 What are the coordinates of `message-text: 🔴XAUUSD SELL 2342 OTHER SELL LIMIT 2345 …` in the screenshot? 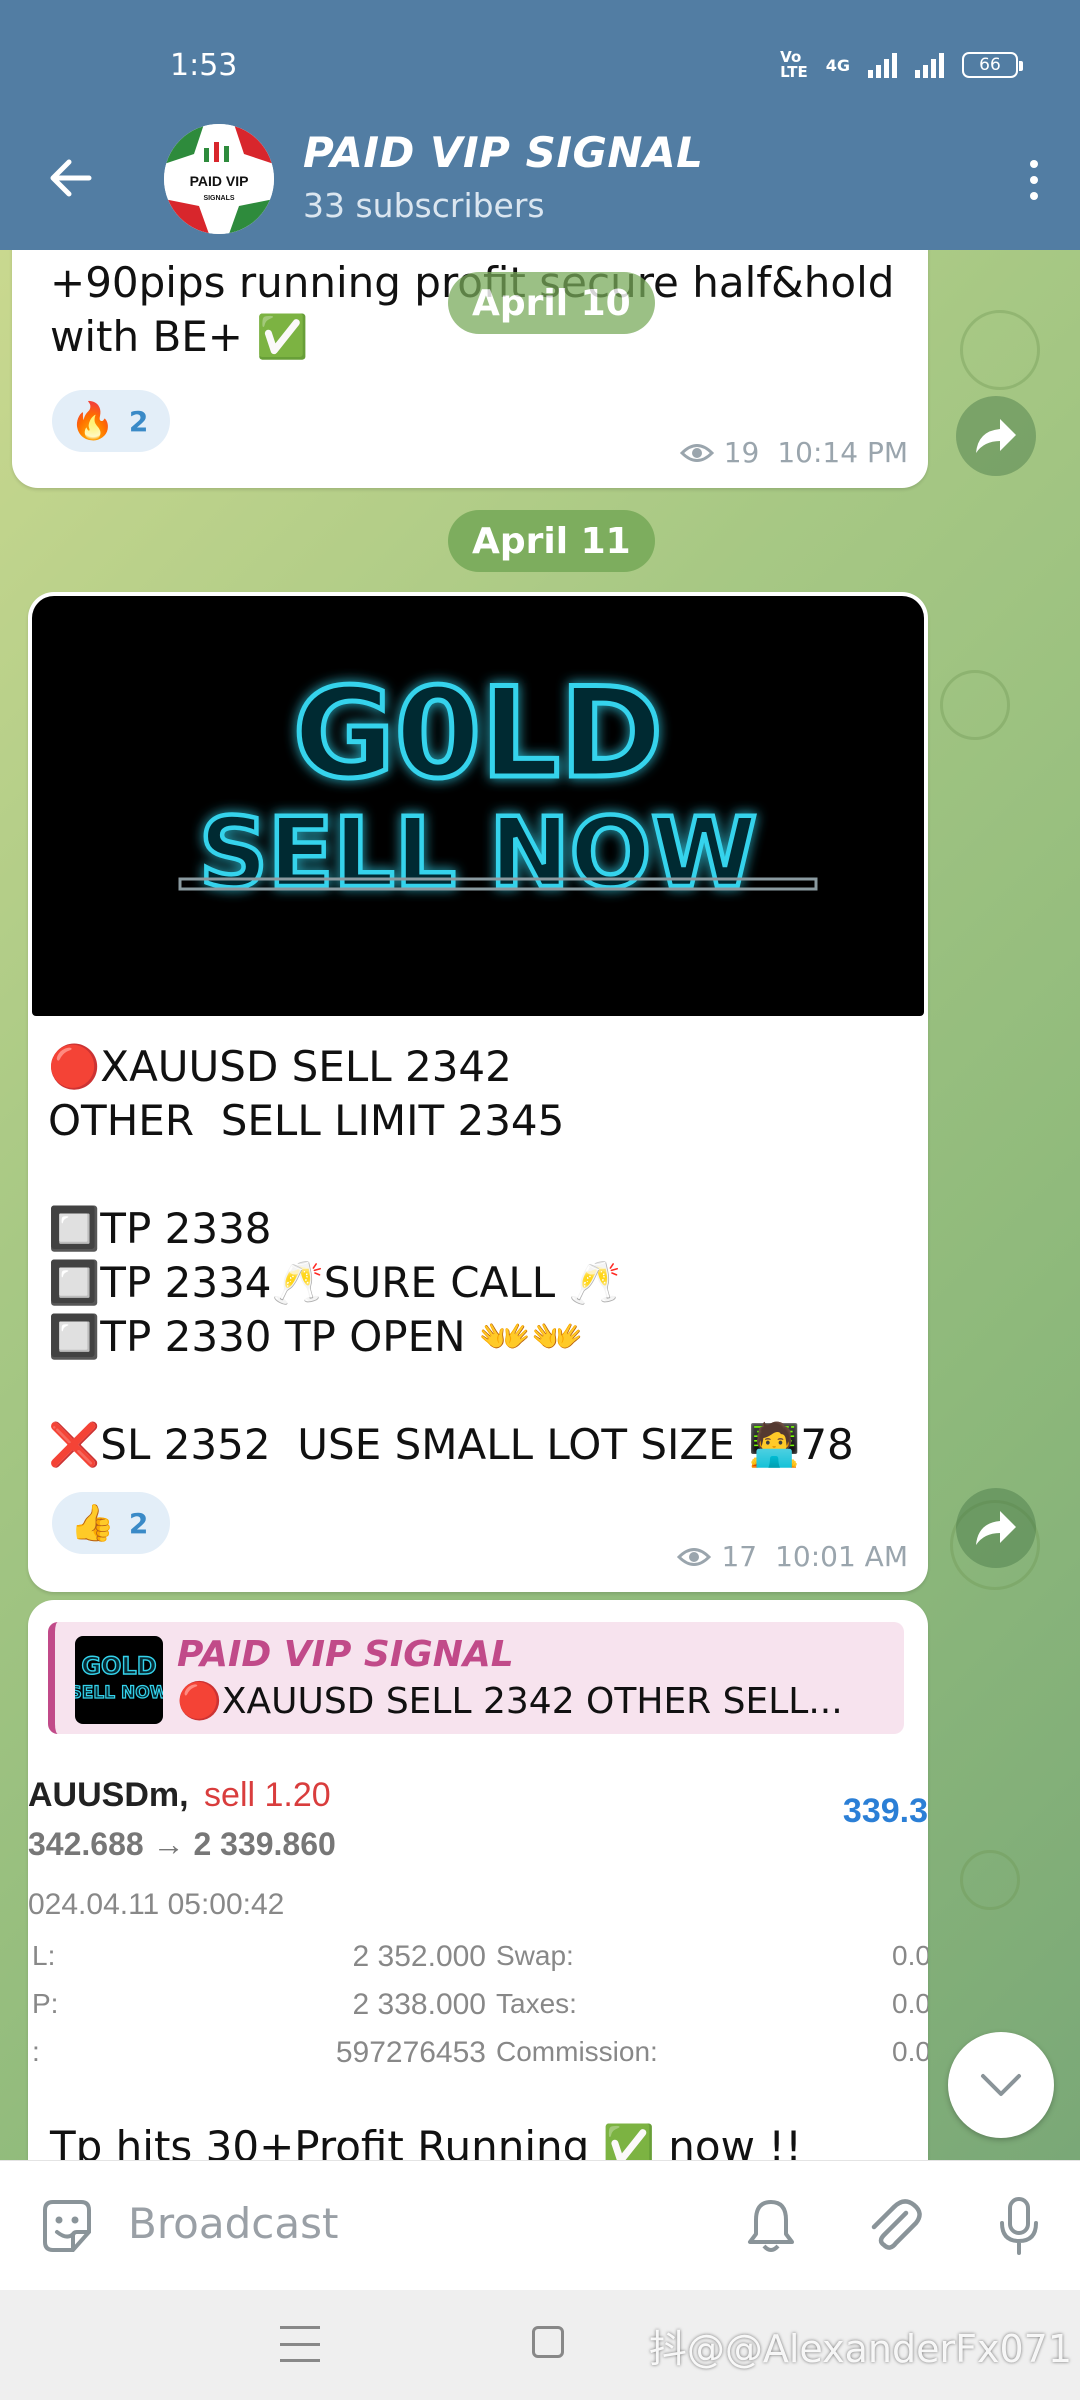 It's located at (451, 1255).